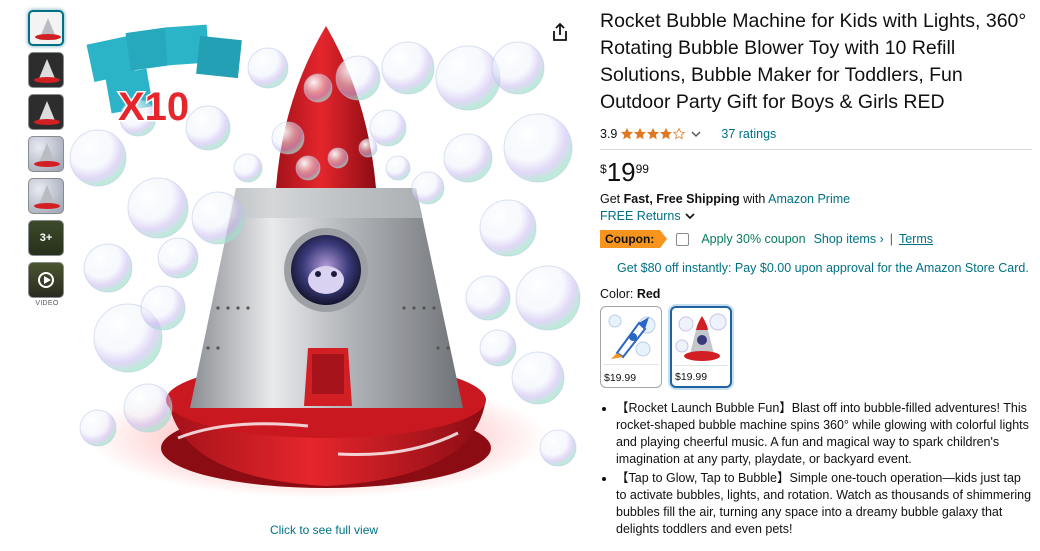 This screenshot has height=551, width=1040. Describe the element at coordinates (816, 347) in the screenshot. I see `color-swatches: $19.99 $19.99` at that location.